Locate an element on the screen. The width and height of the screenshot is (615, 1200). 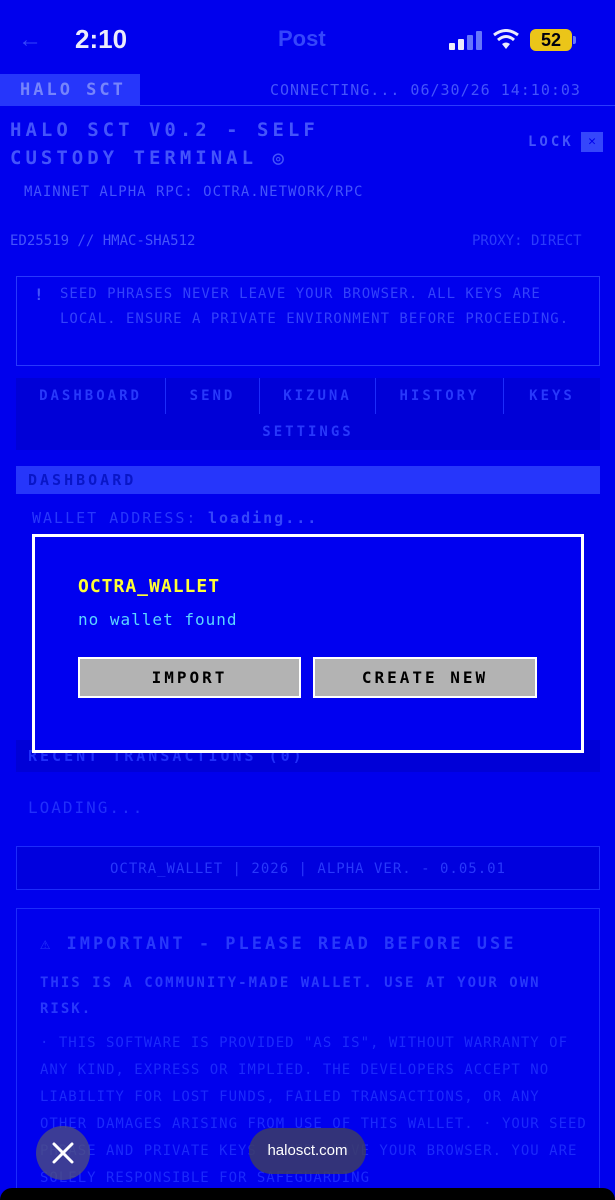
browser-close-button is located at coordinates (63, 1153).